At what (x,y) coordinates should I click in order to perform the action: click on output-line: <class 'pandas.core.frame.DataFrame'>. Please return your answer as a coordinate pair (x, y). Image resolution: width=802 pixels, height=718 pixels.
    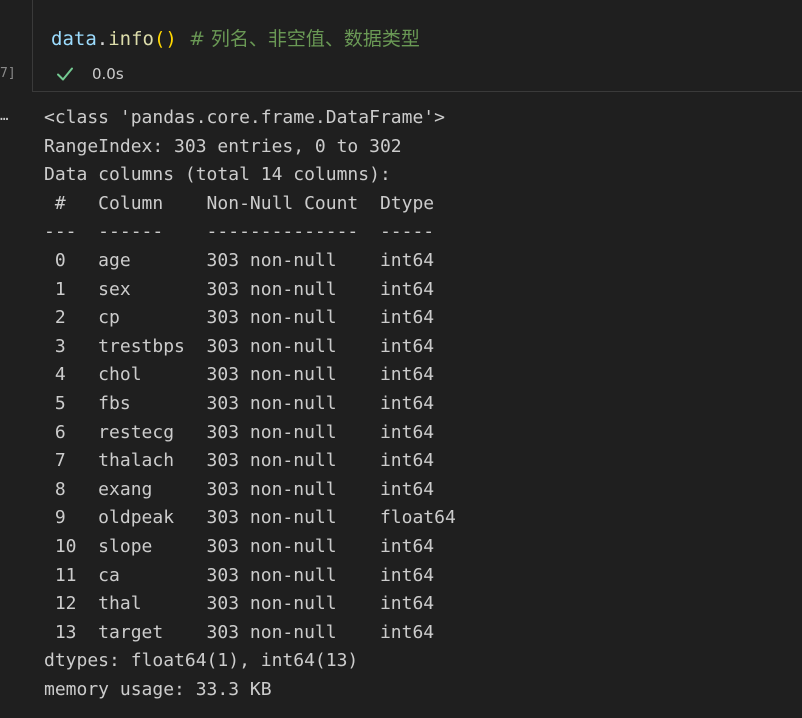
    Looking at the image, I should click on (244, 117).